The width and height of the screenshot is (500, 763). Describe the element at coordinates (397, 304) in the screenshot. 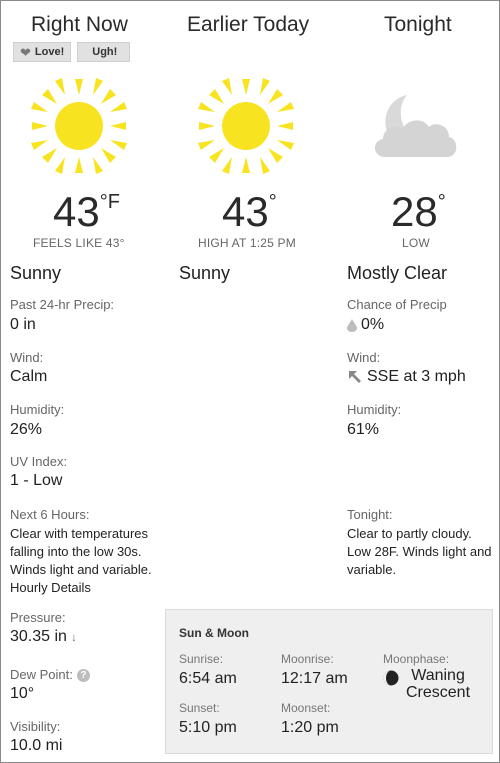

I see `chance-of-precip-label: Chance of Precip` at that location.